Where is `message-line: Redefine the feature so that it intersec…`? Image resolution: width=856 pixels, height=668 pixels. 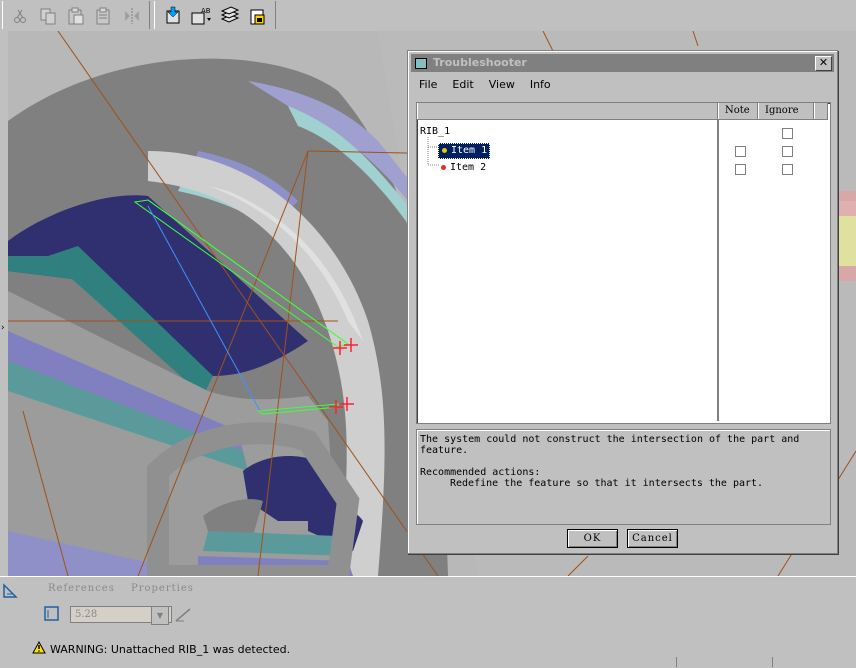 message-line: Redefine the feature so that it intersec… is located at coordinates (607, 483).